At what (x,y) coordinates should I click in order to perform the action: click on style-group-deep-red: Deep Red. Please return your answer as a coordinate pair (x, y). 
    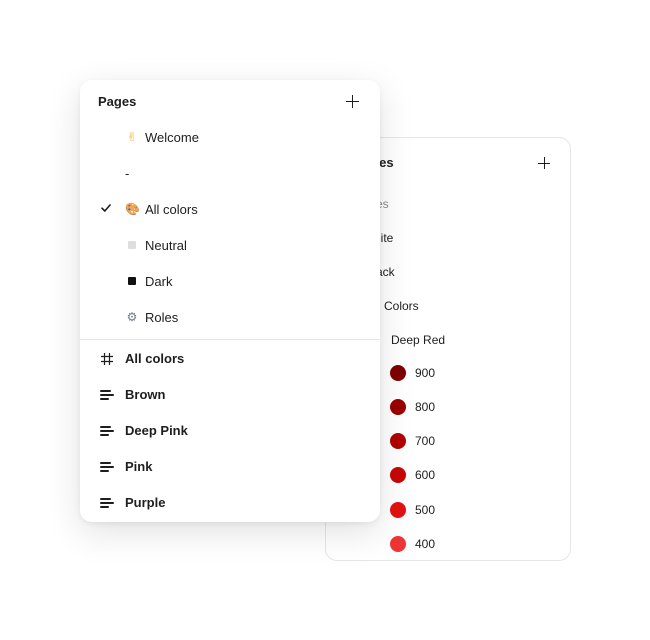
    Looking at the image, I should click on (418, 340).